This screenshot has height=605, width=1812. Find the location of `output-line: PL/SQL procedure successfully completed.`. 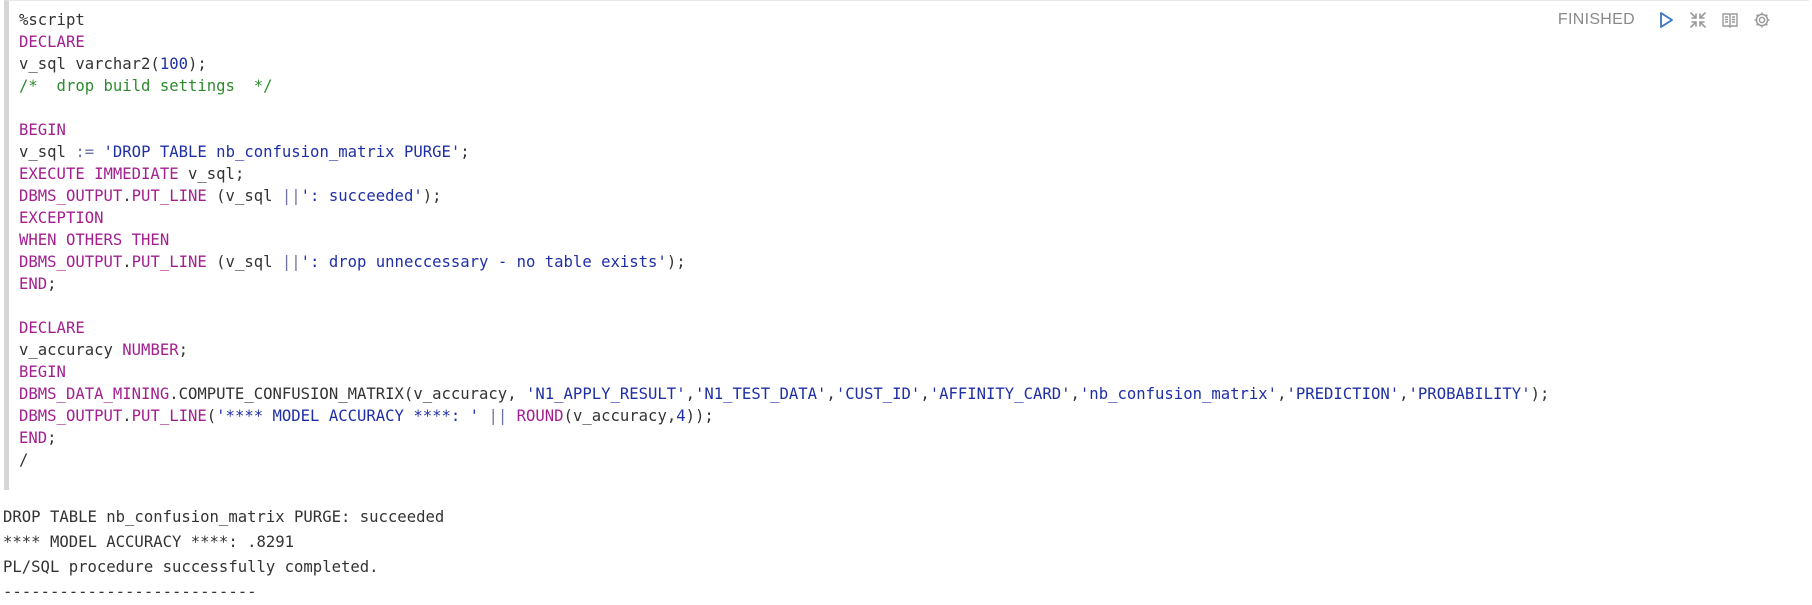

output-line: PL/SQL procedure successfully completed. is located at coordinates (191, 567).